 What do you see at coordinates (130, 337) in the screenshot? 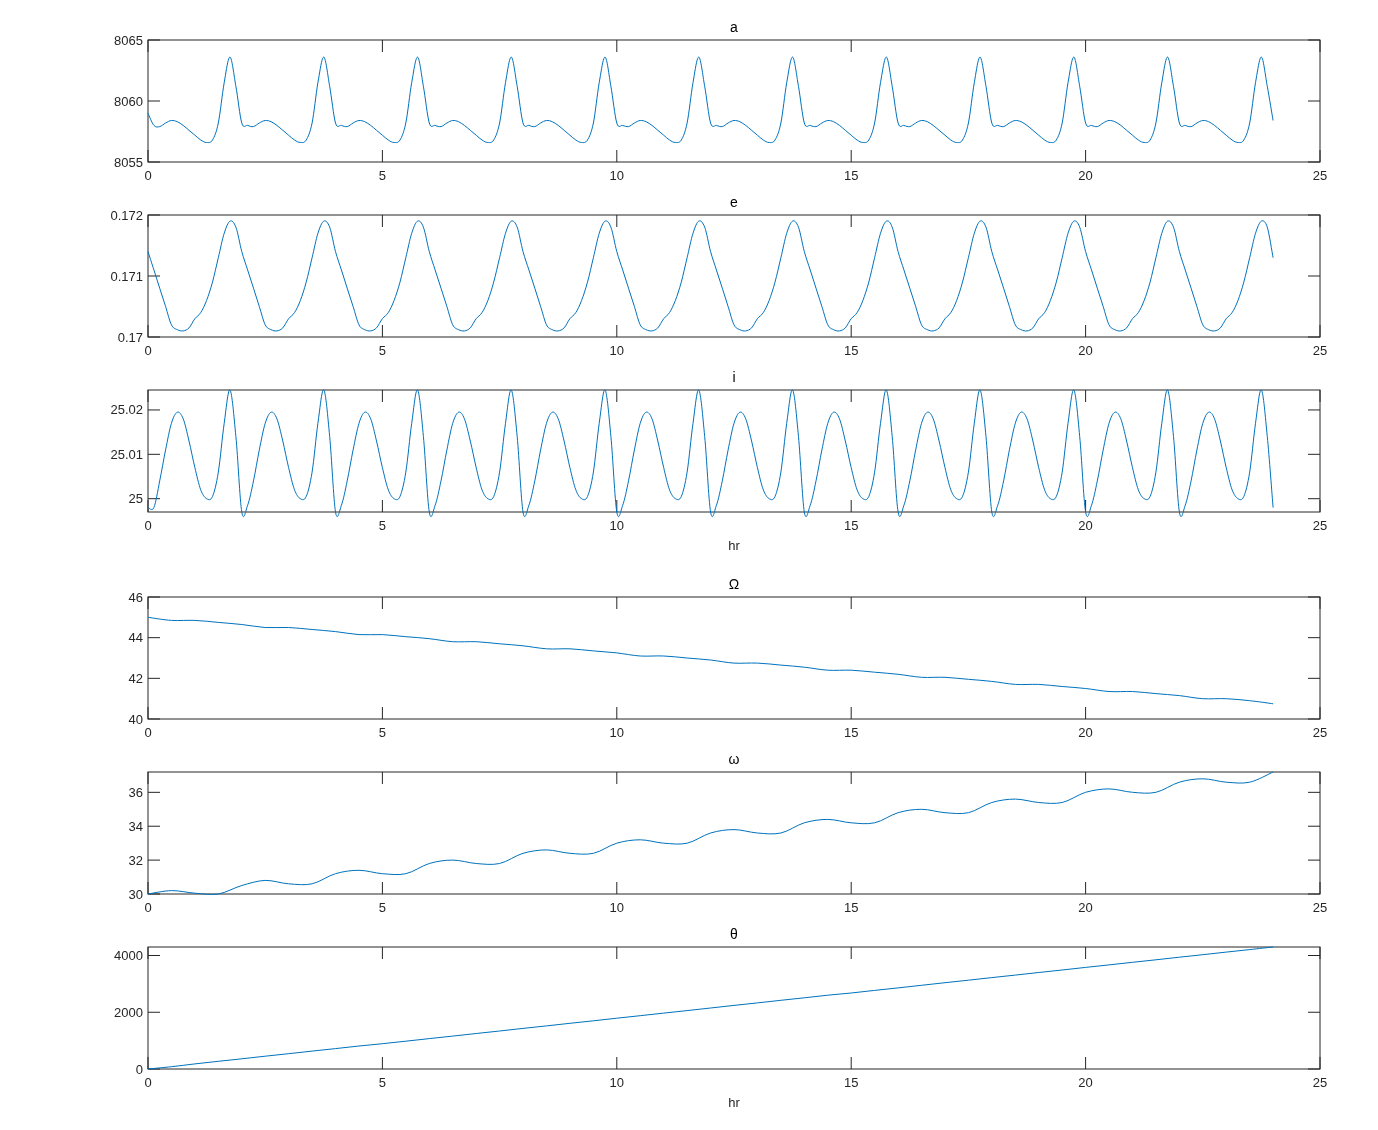
I see `tick-label: 0.17` at bounding box center [130, 337].